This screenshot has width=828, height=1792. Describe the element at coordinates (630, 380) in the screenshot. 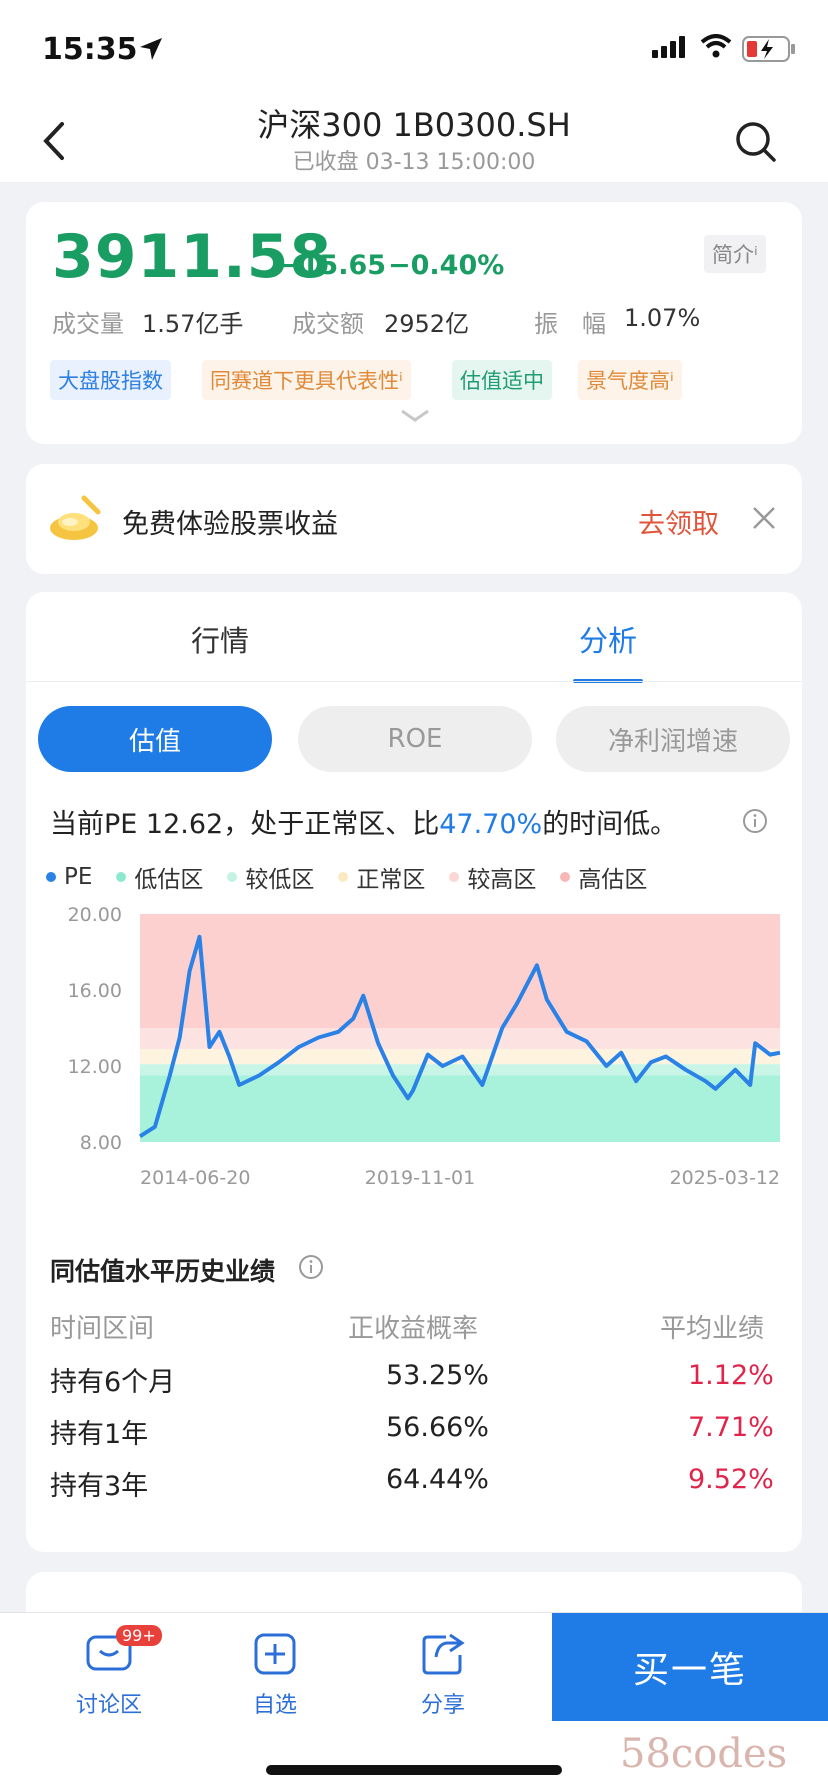

I see `tag-prosperity: 景气度高ⁱ` at that location.